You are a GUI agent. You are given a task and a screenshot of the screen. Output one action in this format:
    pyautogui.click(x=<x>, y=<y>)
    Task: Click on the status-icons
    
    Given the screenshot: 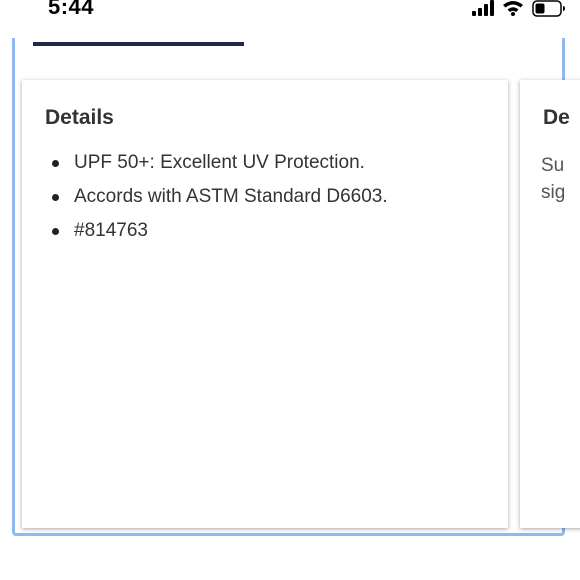 What is the action you would take?
    pyautogui.click(x=519, y=9)
    